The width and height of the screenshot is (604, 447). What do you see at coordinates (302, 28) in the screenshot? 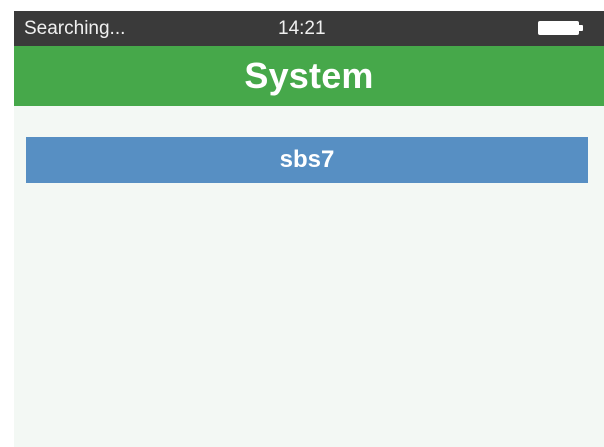
I see `status-time: 14:21` at bounding box center [302, 28].